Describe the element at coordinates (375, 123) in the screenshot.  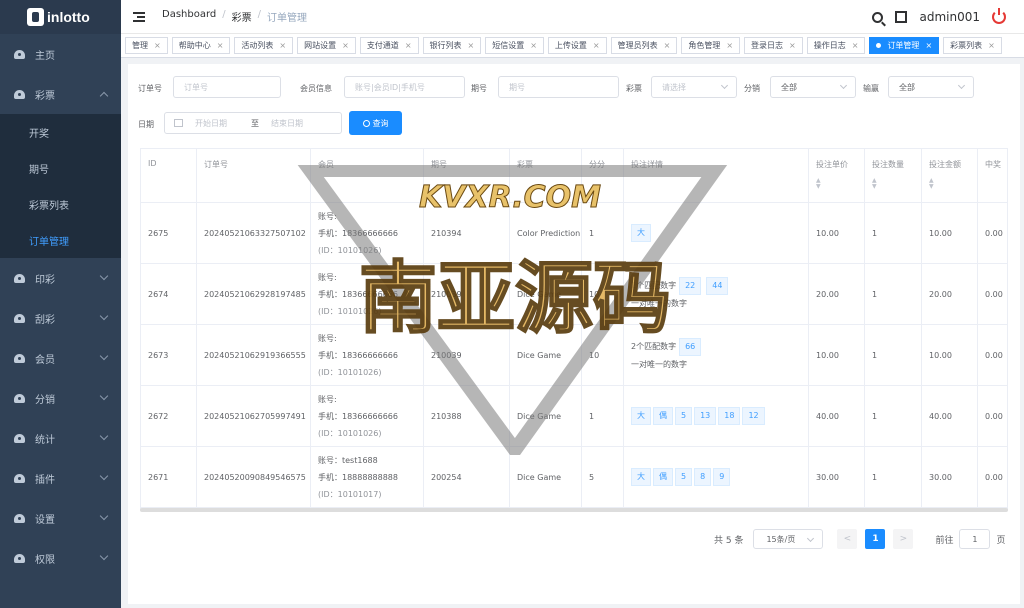
I see `search-button: 查询` at that location.